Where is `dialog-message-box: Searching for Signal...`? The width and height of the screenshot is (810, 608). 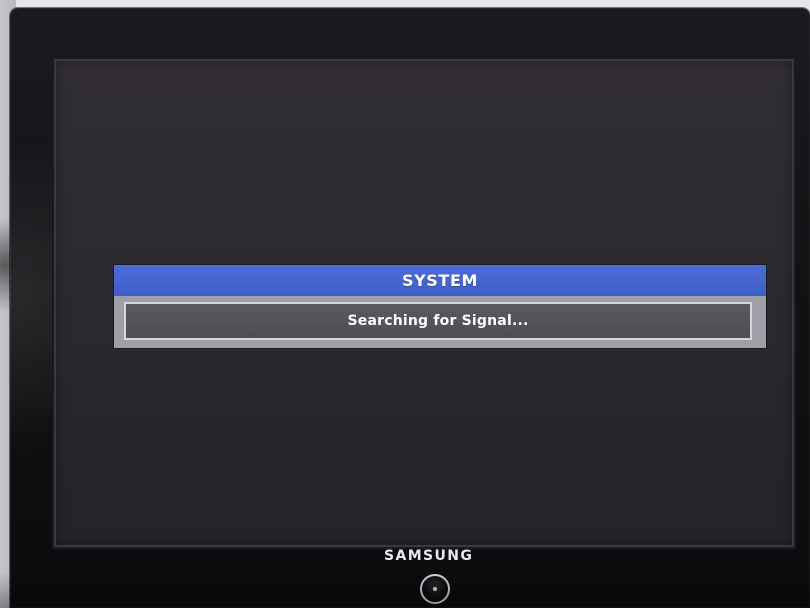
dialog-message-box: Searching for Signal... is located at coordinates (438, 321).